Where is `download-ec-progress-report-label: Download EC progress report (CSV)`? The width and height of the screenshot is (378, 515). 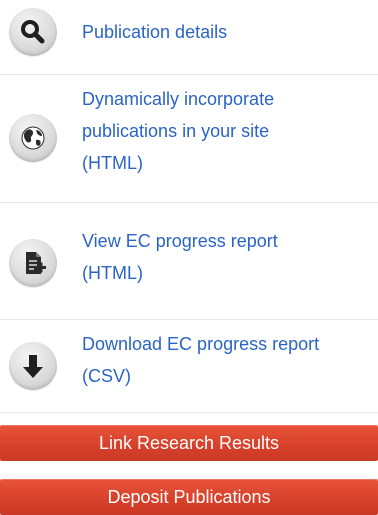
download-ec-progress-report-label: Download EC progress report (CSV) is located at coordinates (201, 360).